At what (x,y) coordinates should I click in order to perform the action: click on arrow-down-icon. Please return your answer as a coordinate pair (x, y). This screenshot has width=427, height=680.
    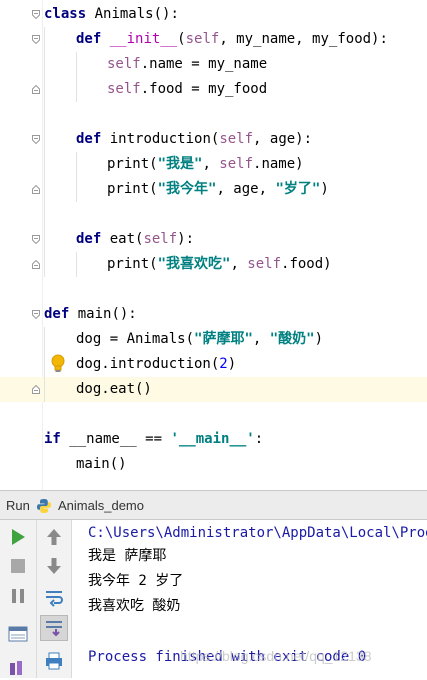
    Looking at the image, I should click on (54, 566).